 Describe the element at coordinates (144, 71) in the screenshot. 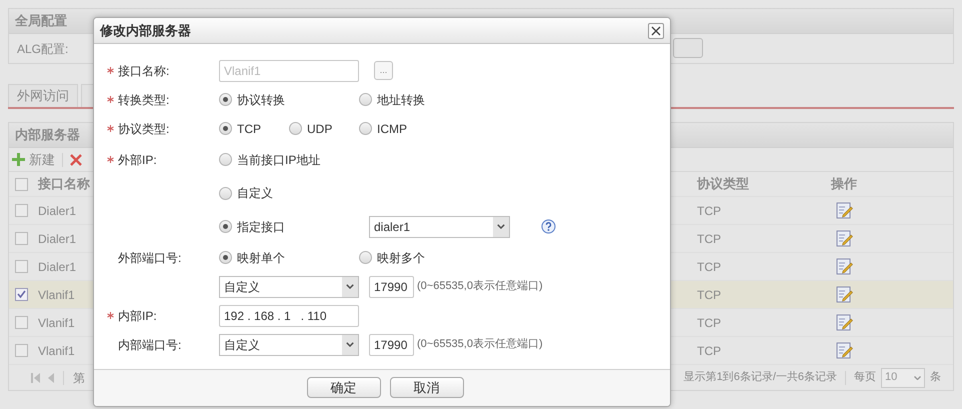

I see `field-label: 接口名称:` at that location.